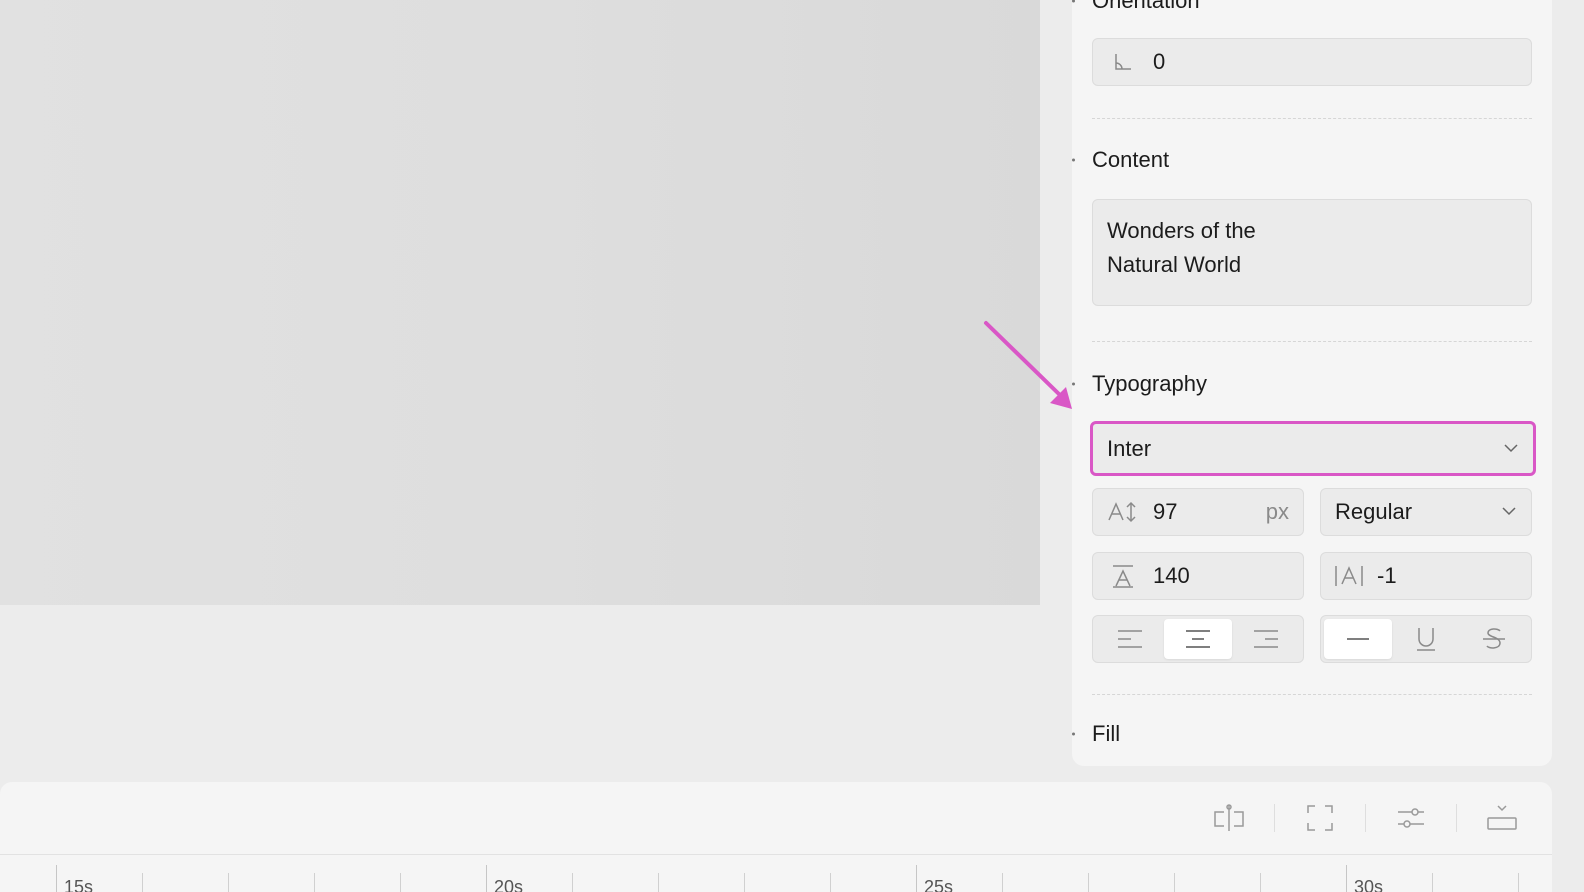  I want to click on strikethrough-button, so click(1494, 639).